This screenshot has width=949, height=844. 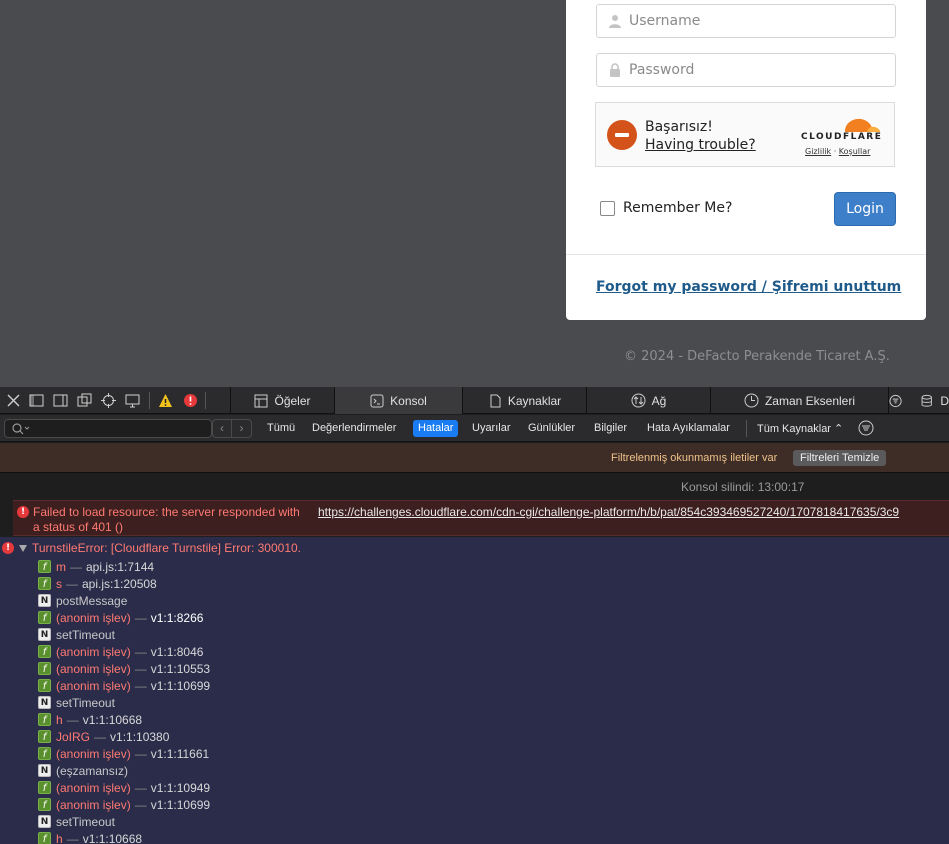 What do you see at coordinates (180, 754) in the screenshot?
I see `frame-location-link: v1:1:11661` at bounding box center [180, 754].